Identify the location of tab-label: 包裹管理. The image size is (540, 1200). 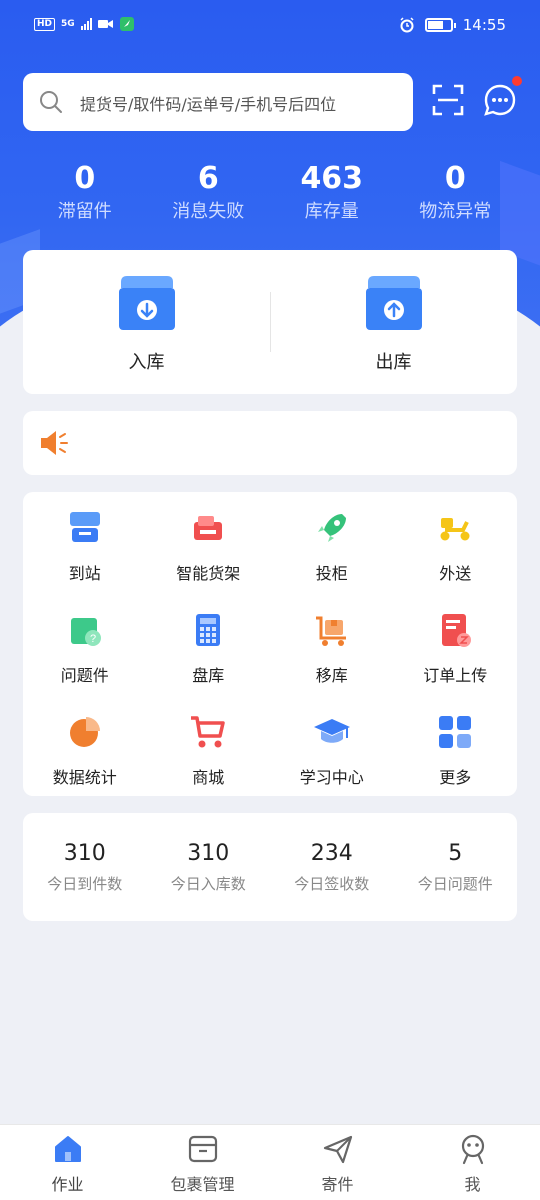
(202, 1184).